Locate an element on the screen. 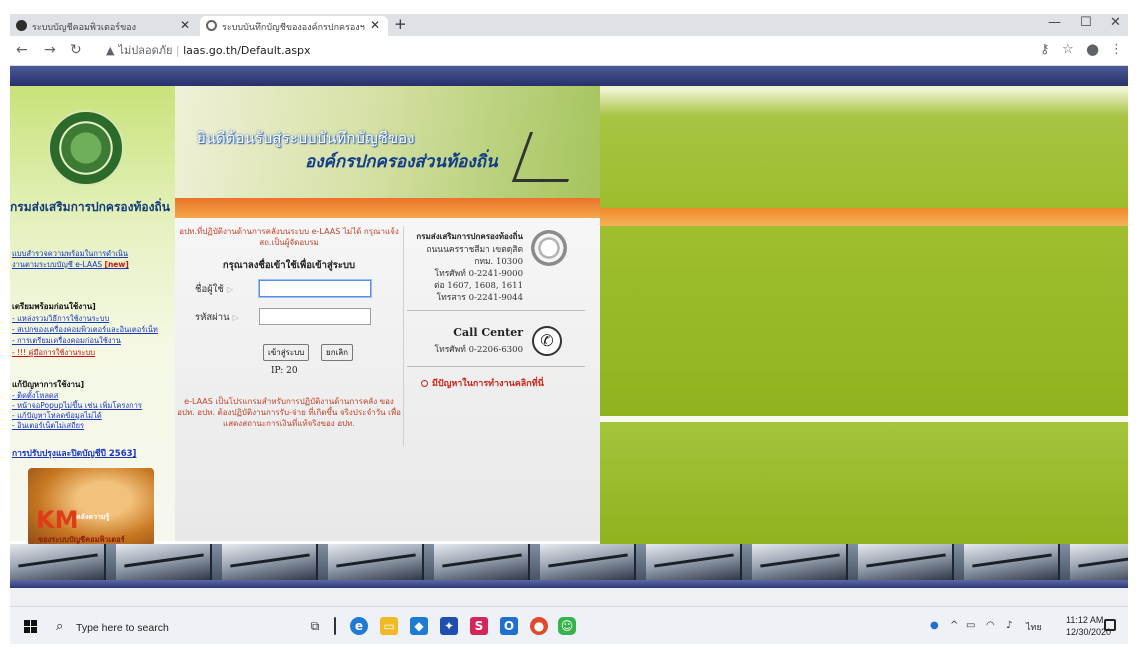 The width and height of the screenshot is (1140, 650). taskbar-search: ⌕ Type here to search is located at coordinates (175, 627).